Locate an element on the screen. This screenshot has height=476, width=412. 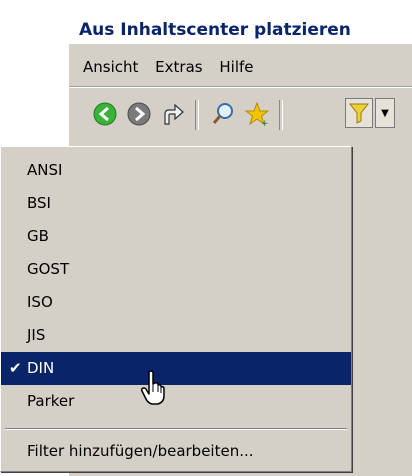
checkmark-icon: ✔ is located at coordinates (15, 368).